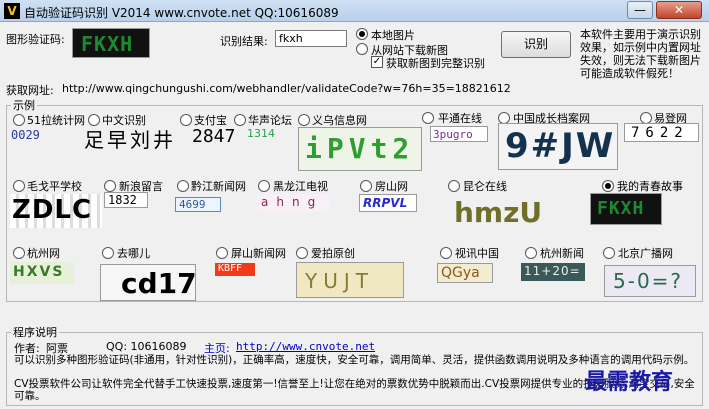  Describe the element at coordinates (460, 118) in the screenshot. I see `example-label: 平通在线` at that location.